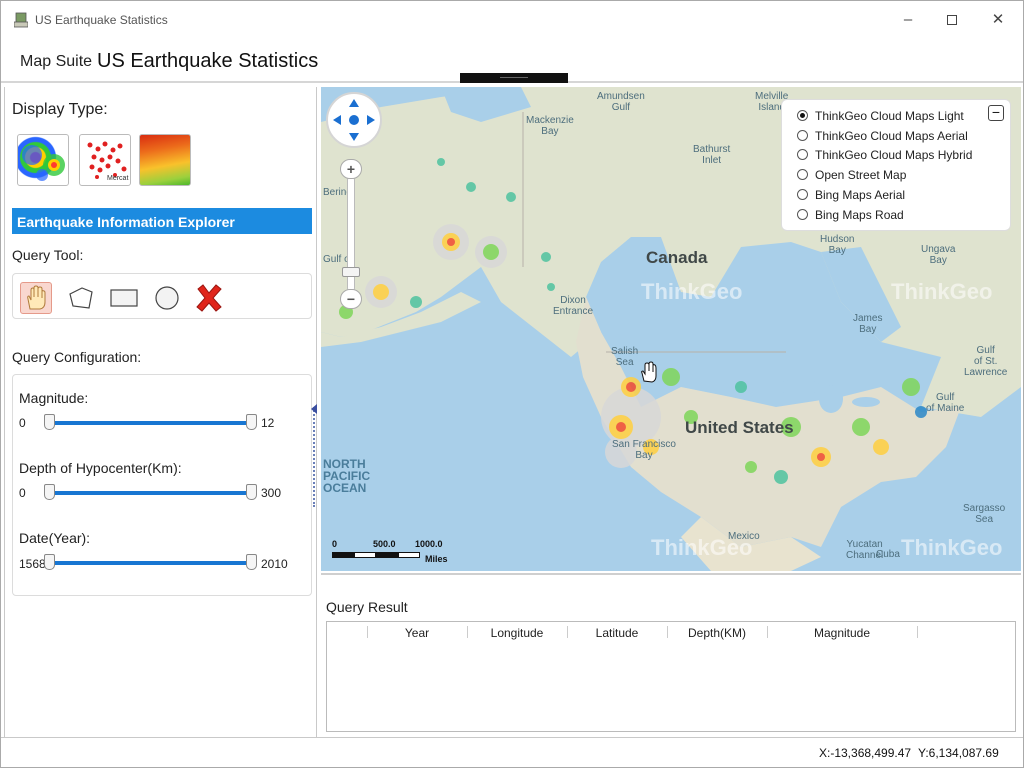 Image resolution: width=1024 pixels, height=768 pixels. What do you see at coordinates (938, 255) in the screenshot?
I see `map-label-ungava: Ungava Bay` at bounding box center [938, 255].